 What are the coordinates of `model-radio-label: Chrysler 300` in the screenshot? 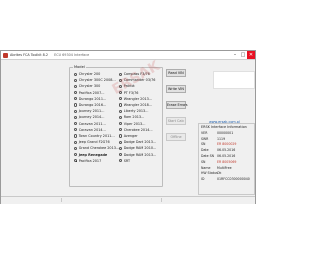 It's located at (89, 86).